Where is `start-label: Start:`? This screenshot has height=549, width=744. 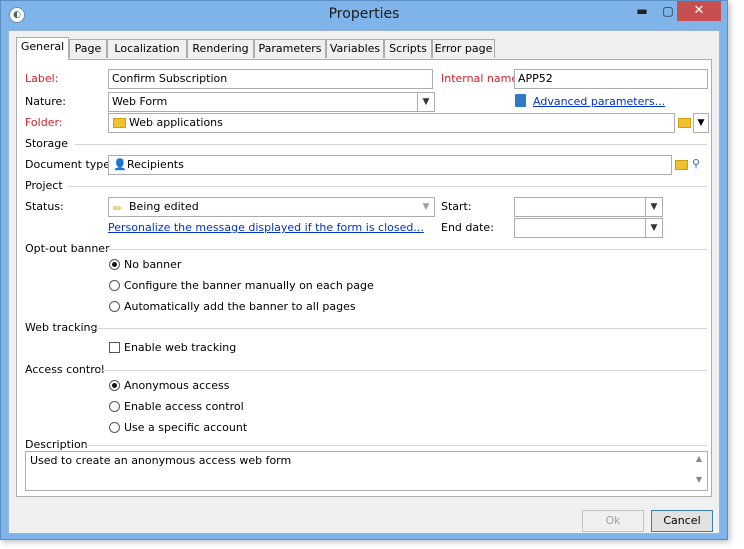 start-label: Start: is located at coordinates (456, 206).